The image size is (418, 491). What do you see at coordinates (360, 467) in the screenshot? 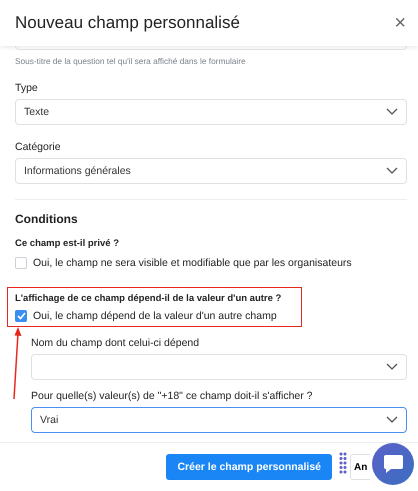
I see `cancel-button: An` at bounding box center [360, 467].